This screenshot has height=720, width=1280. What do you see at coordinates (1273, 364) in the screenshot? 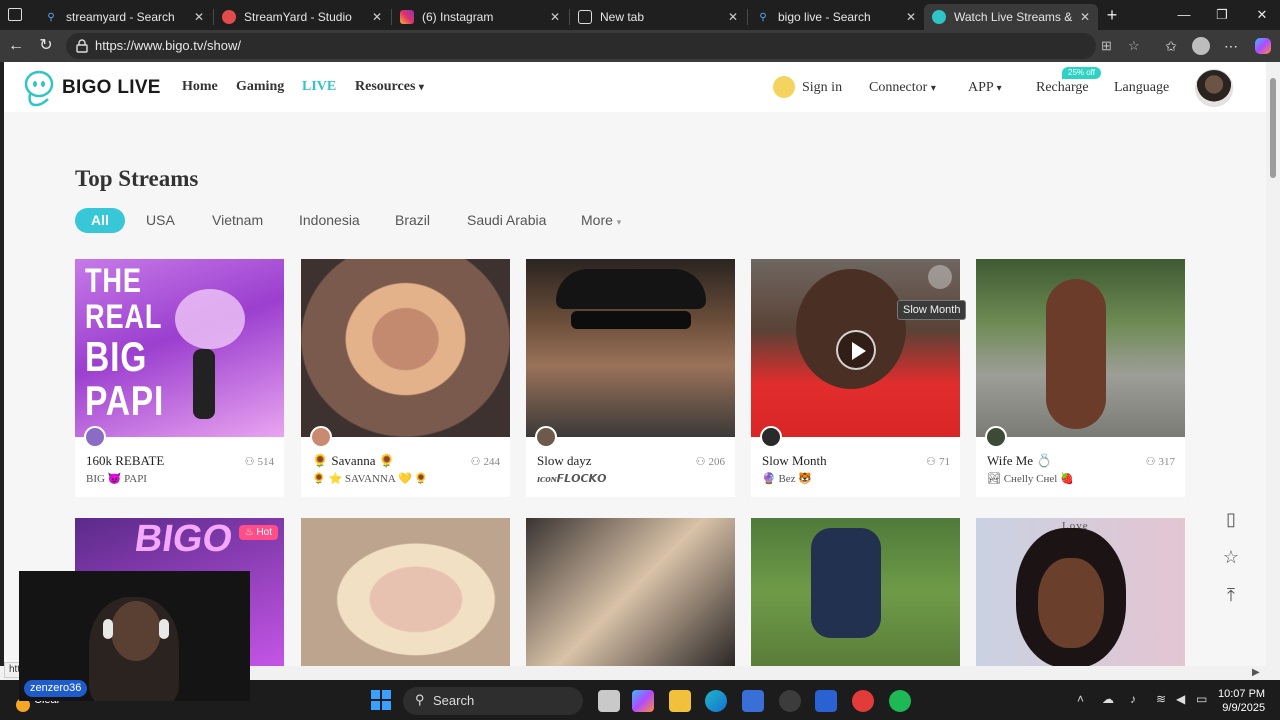
I see `vertical-scrollbar` at bounding box center [1273, 364].